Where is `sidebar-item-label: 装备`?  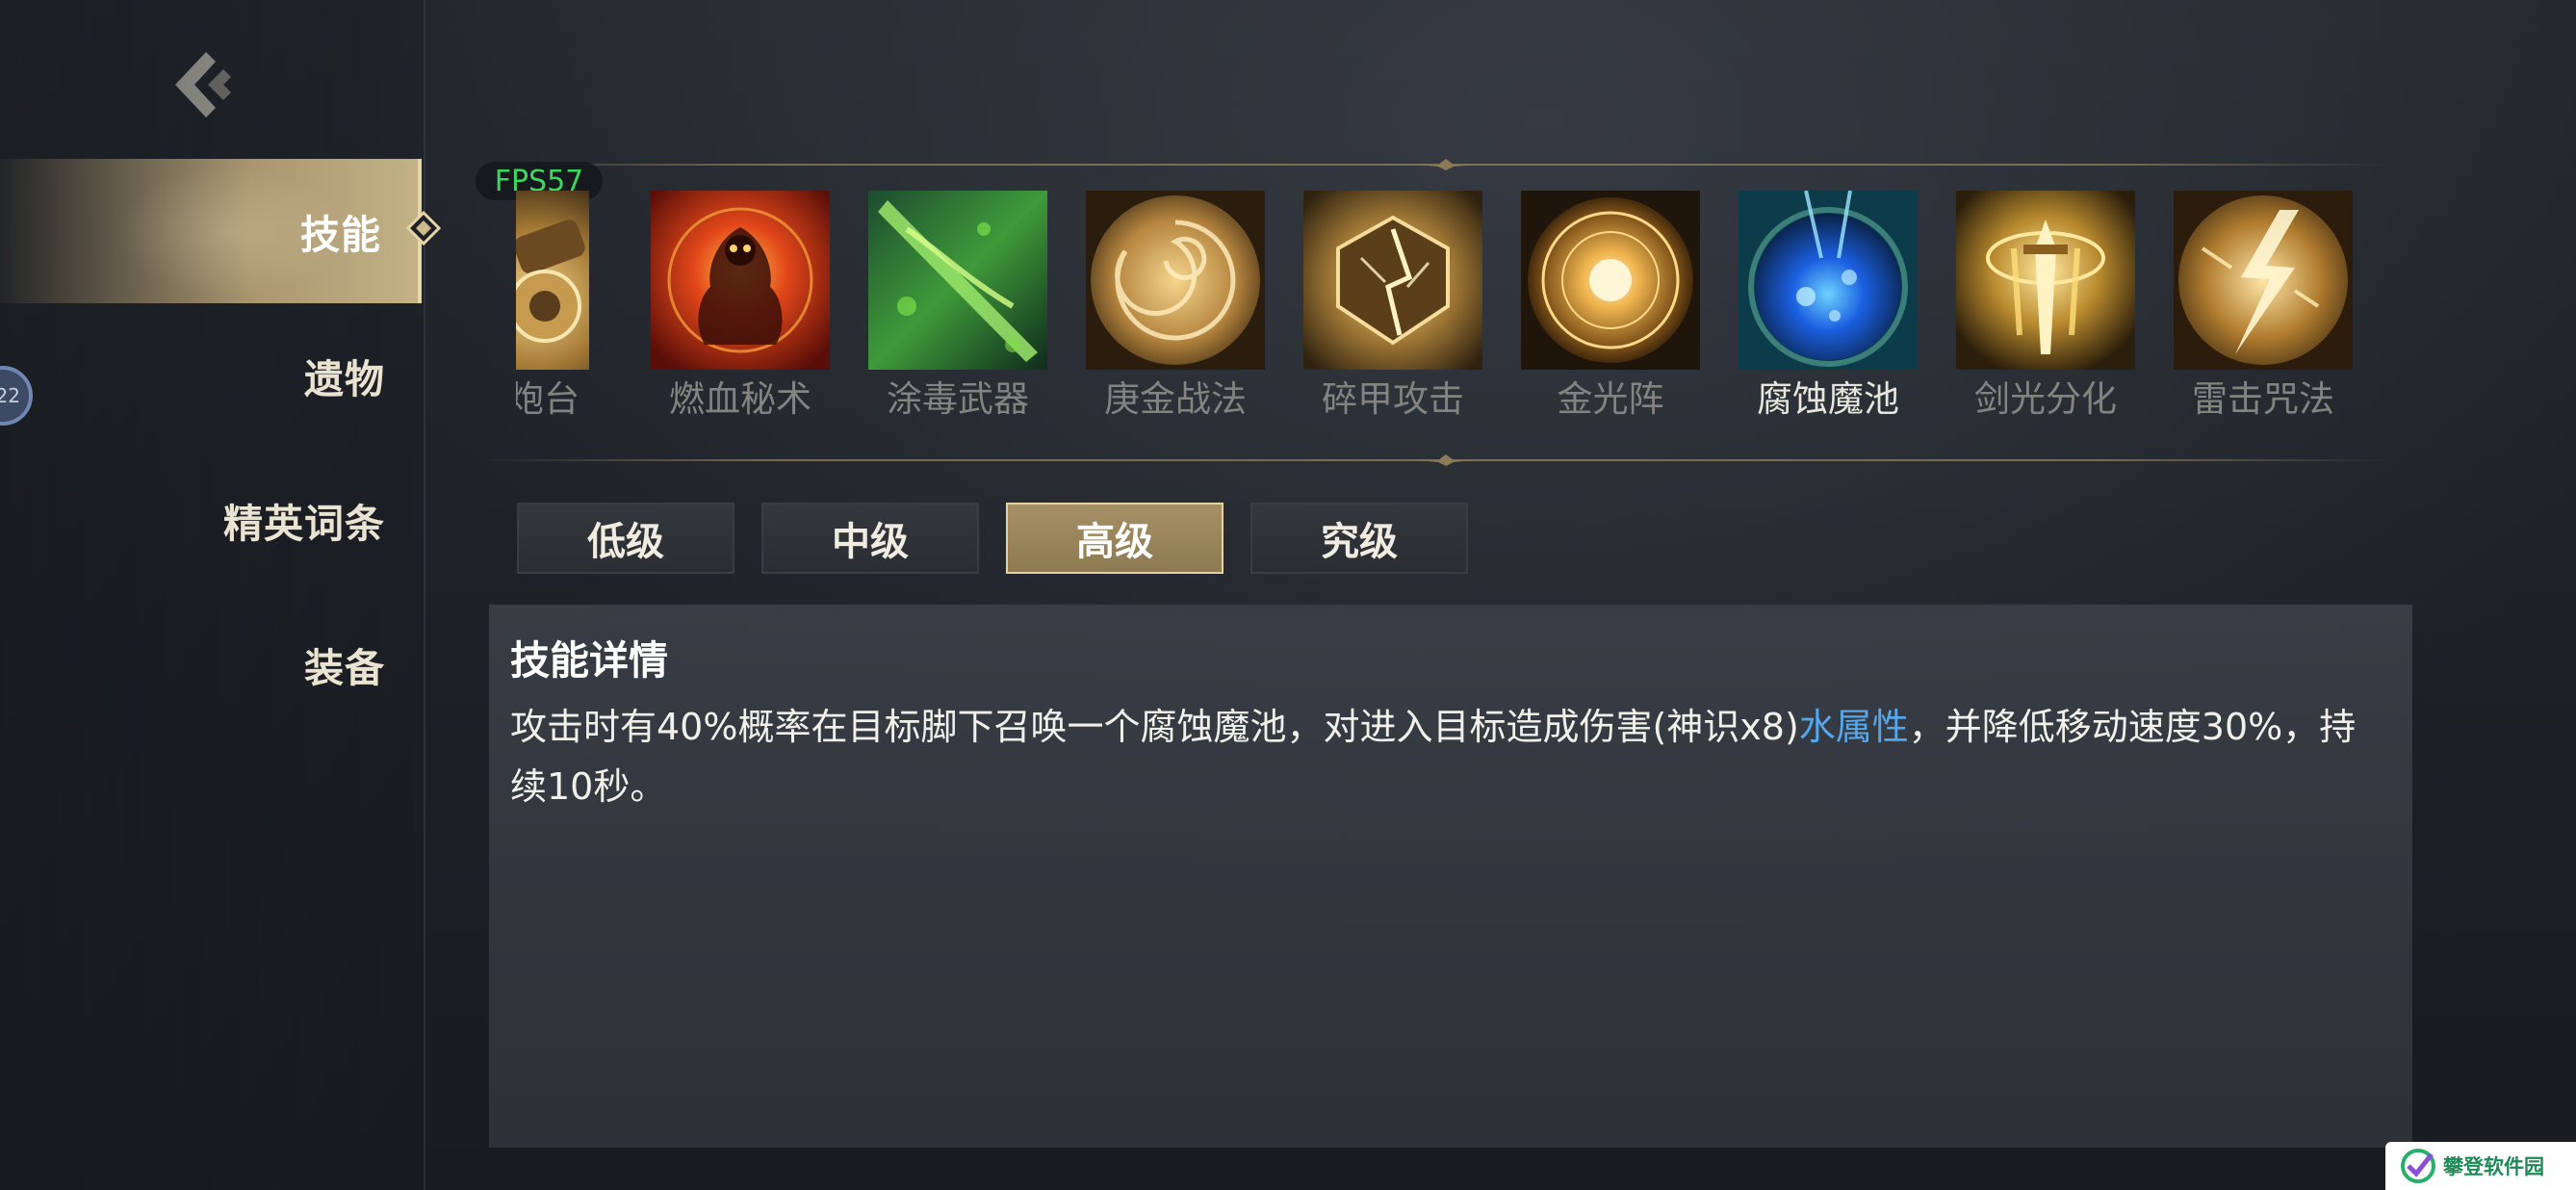 sidebar-item-label: 装备 is located at coordinates (344, 668).